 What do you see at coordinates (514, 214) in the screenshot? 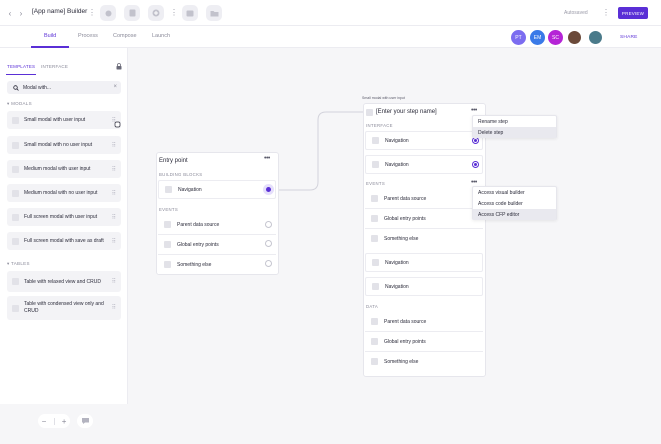
I see `cfp-editor-item: Access CFP editor` at bounding box center [514, 214].